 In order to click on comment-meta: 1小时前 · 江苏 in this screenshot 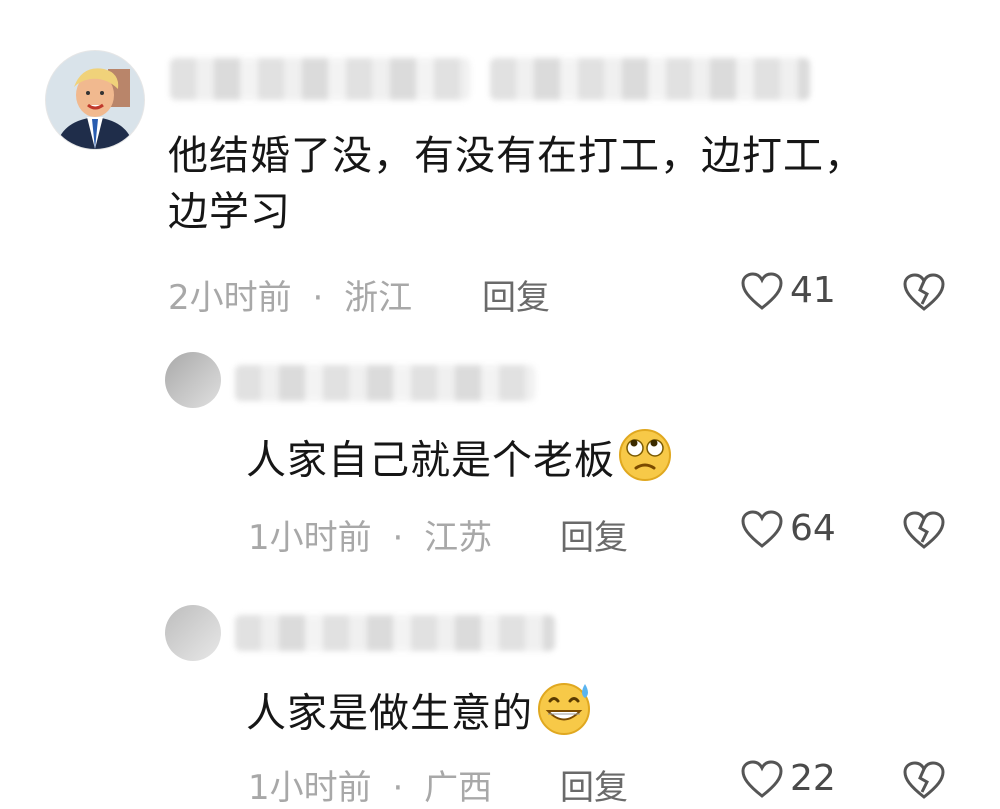, I will do `click(370, 534)`.